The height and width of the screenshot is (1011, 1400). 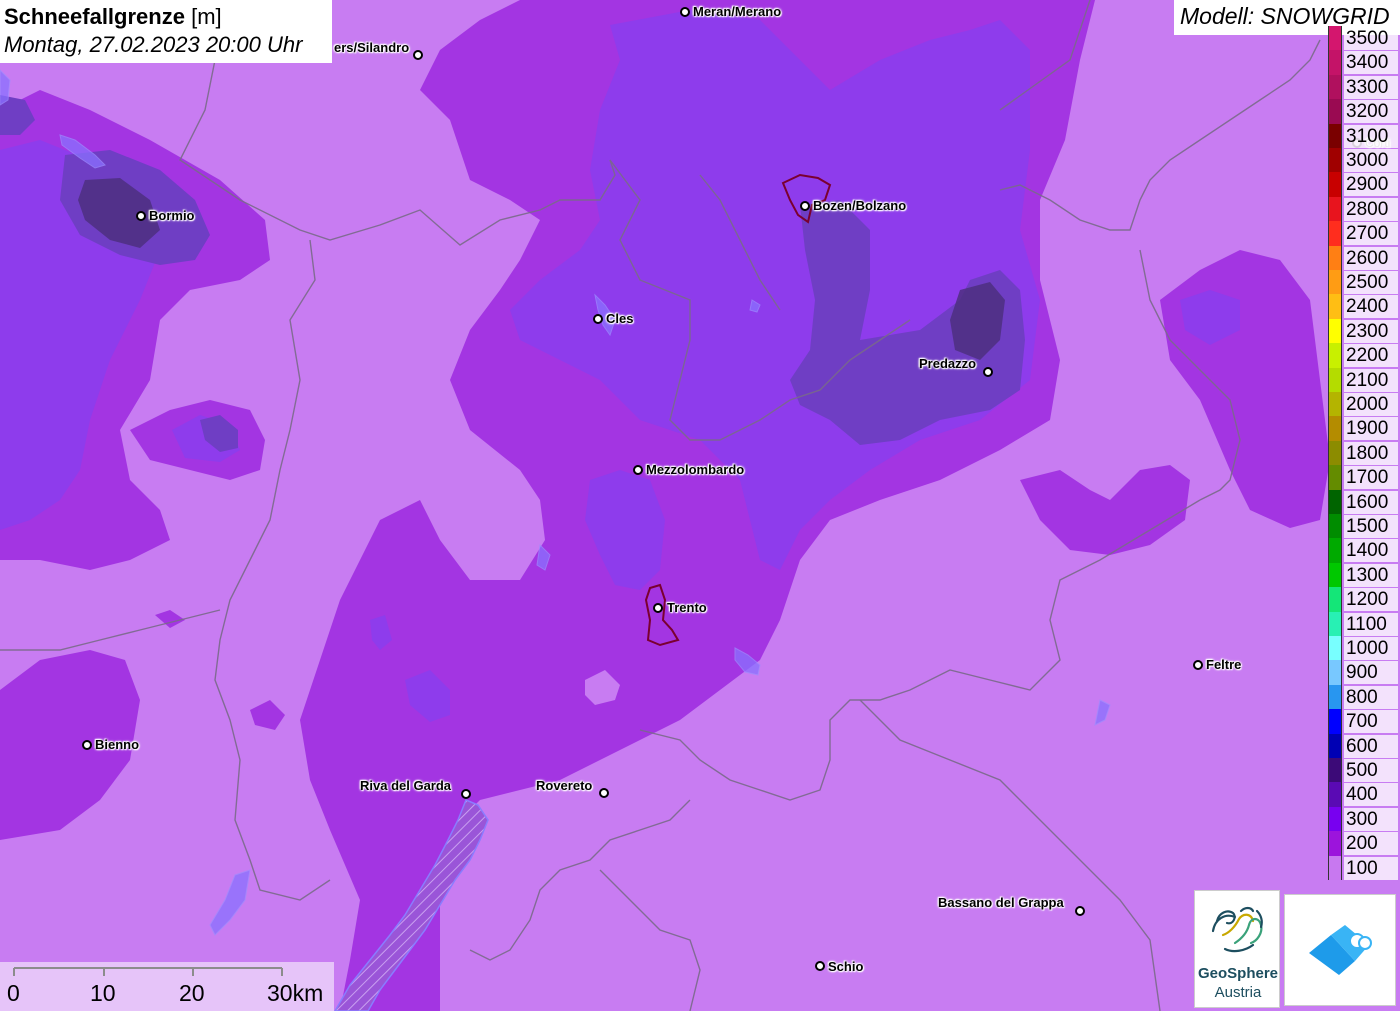 I want to click on legend-row: 3500, so click(x=1364, y=38).